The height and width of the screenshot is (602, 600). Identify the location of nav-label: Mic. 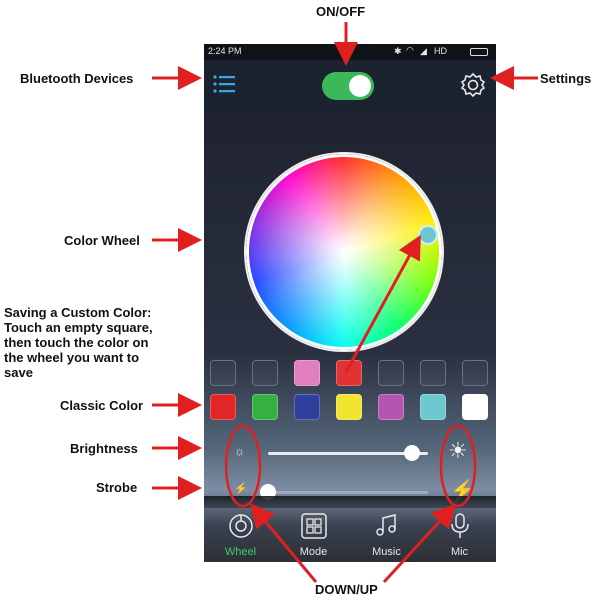
(459, 552).